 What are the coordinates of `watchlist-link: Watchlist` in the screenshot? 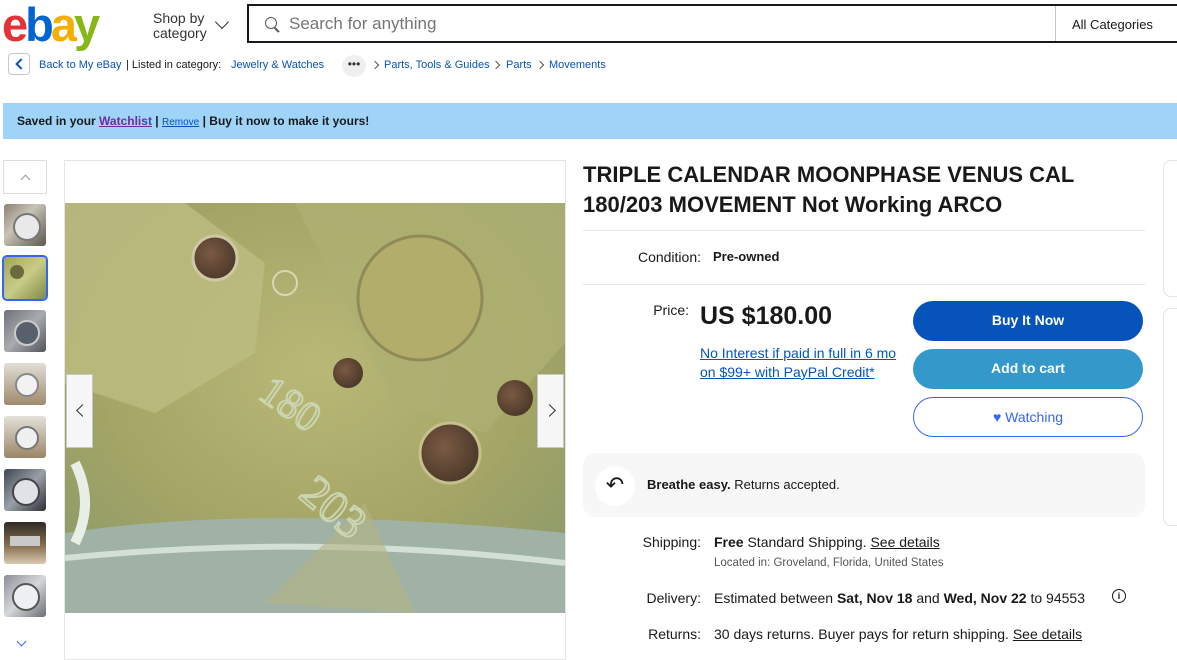 It's located at (125, 121).